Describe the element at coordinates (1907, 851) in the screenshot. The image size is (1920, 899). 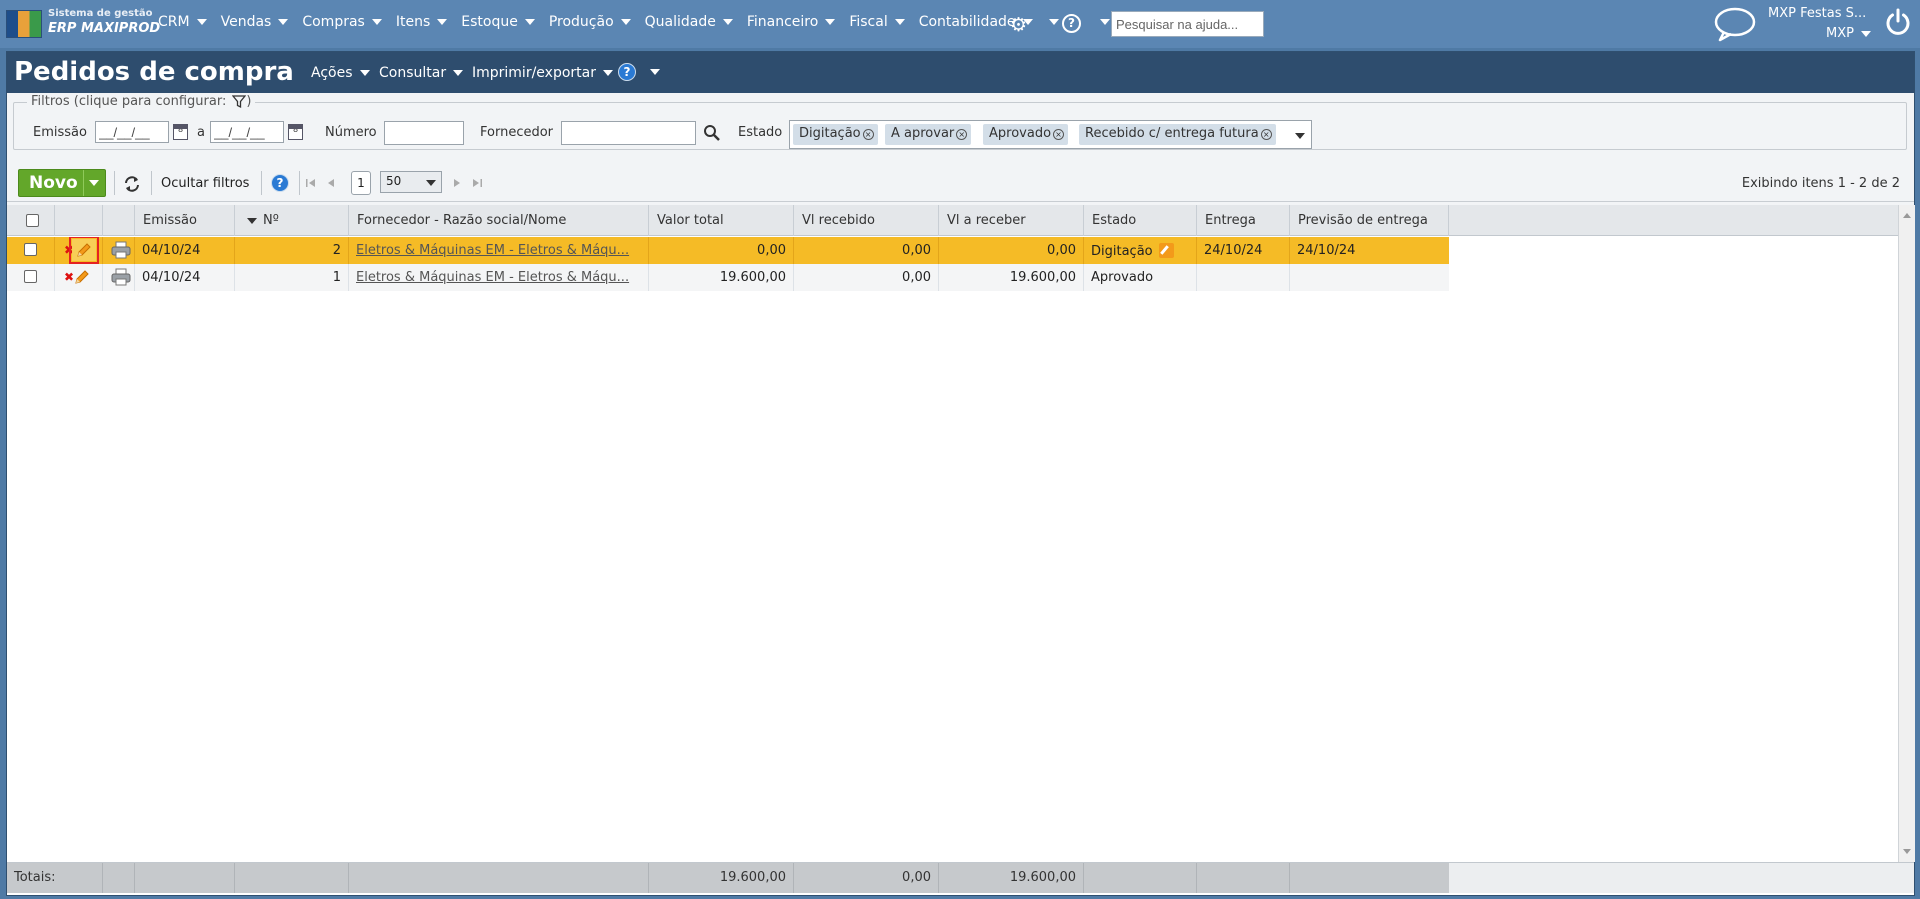
I see `scroll-down-icon` at that location.